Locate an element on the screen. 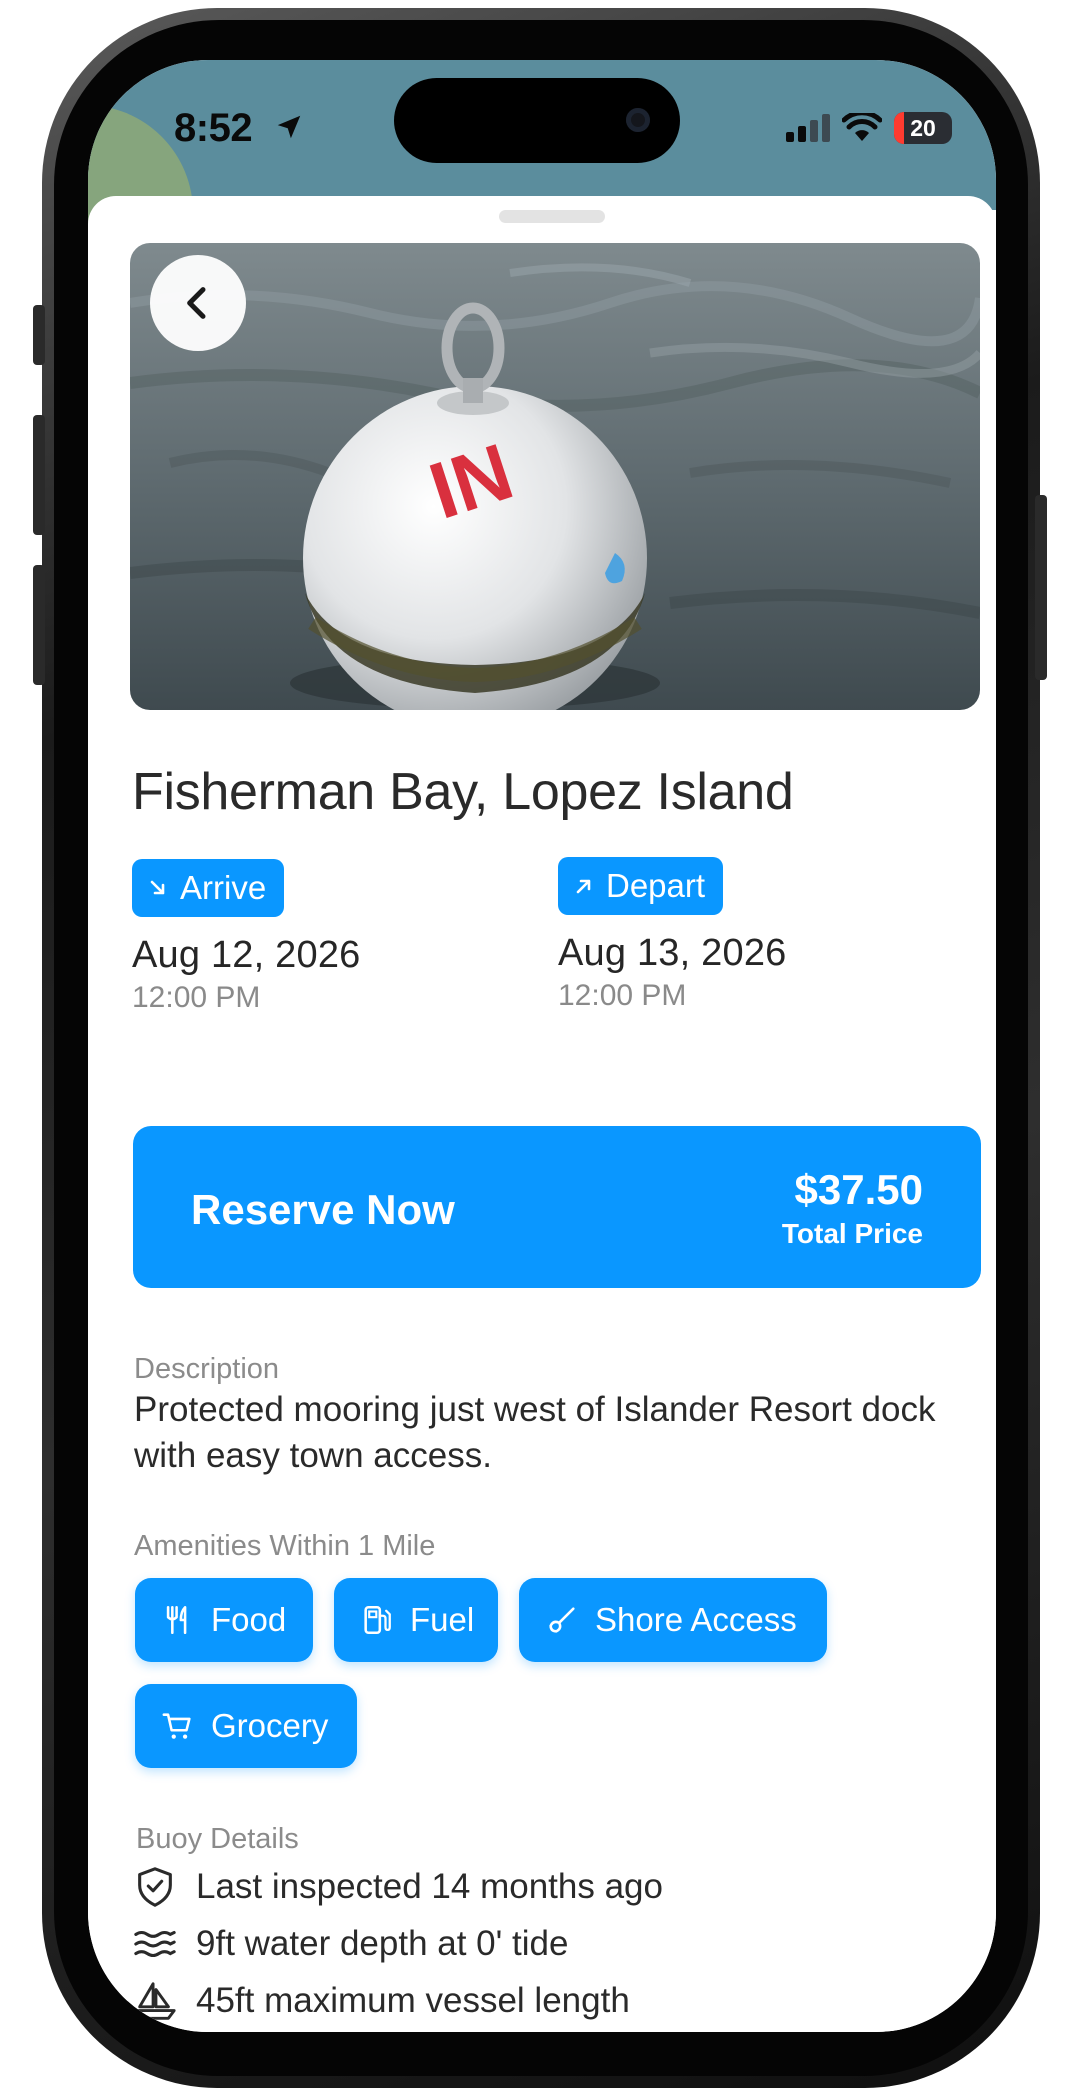 The width and height of the screenshot is (1080, 2099). chevron-left-icon is located at coordinates (196, 303).